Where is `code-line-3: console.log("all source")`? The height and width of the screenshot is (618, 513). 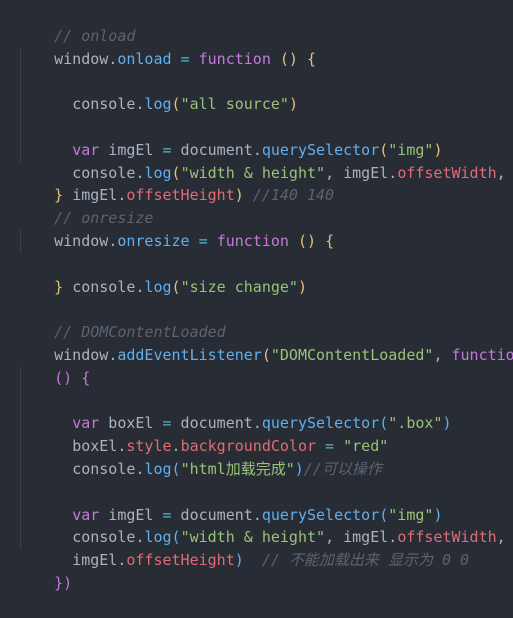 code-line-3: console.log("all source") is located at coordinates (256, 59).